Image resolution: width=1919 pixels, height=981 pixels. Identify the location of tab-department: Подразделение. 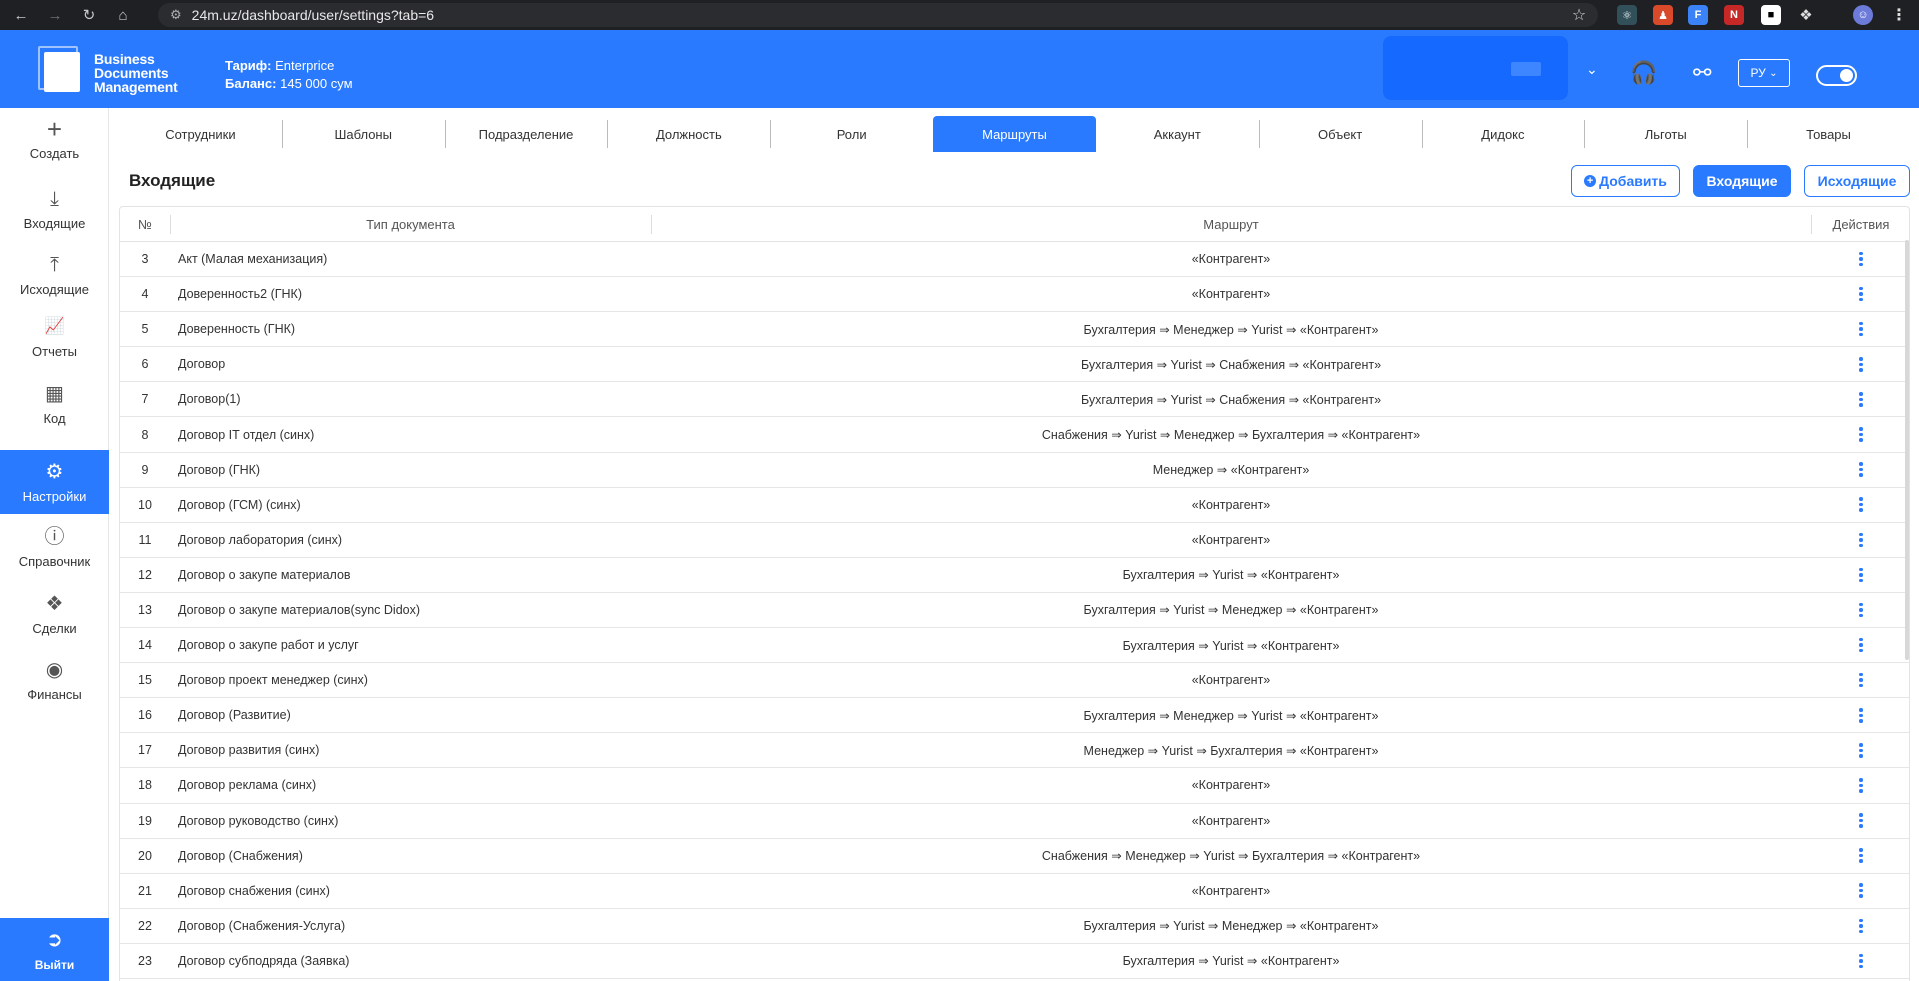
(526, 134).